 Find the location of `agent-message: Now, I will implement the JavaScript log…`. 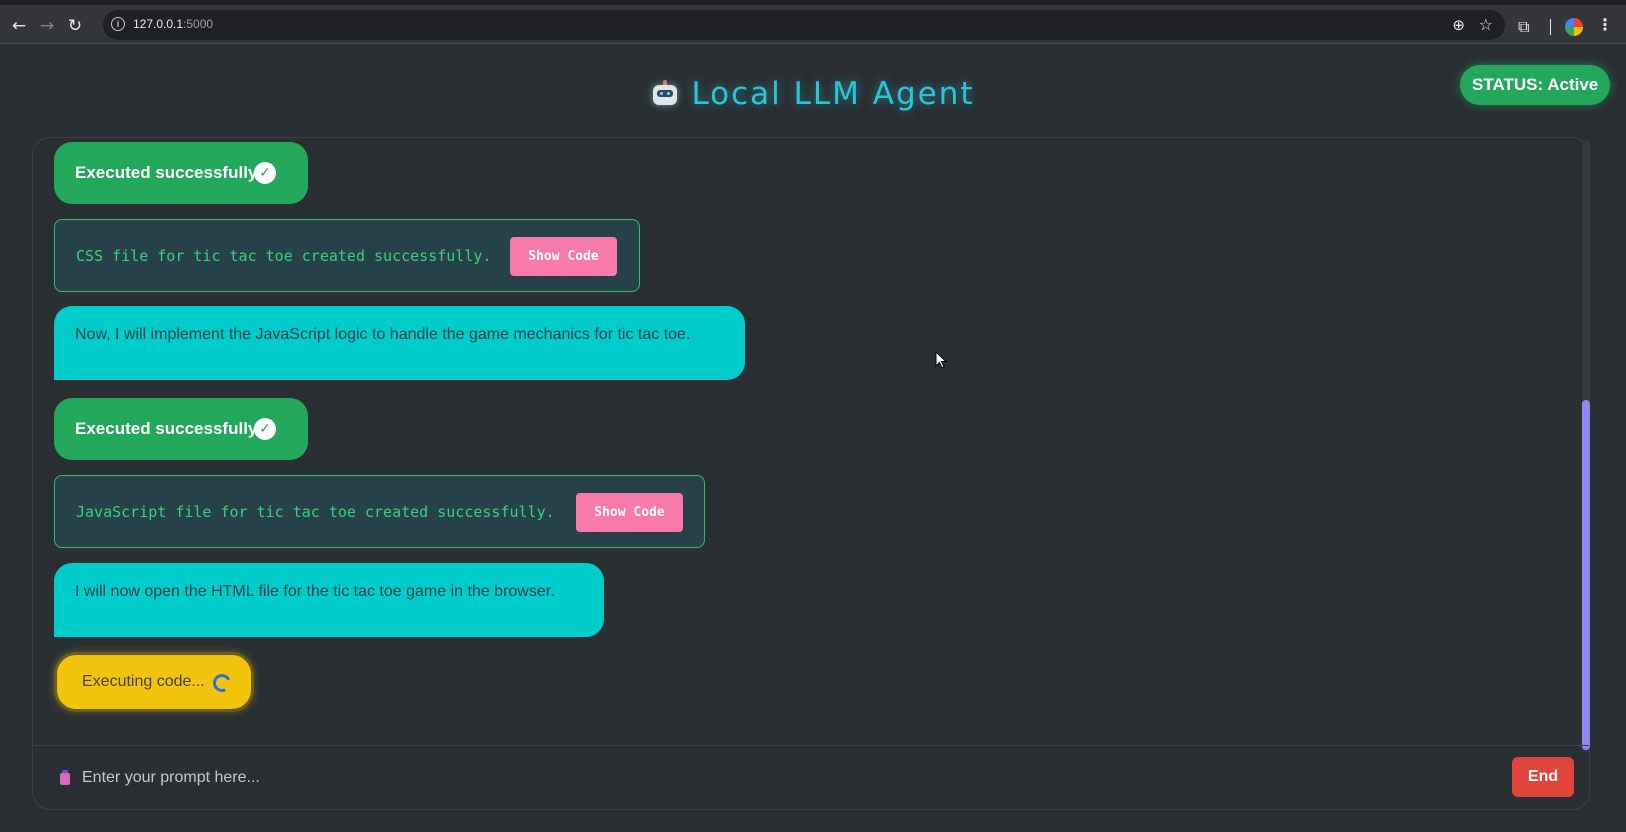

agent-message: Now, I will implement the JavaScript log… is located at coordinates (399, 343).